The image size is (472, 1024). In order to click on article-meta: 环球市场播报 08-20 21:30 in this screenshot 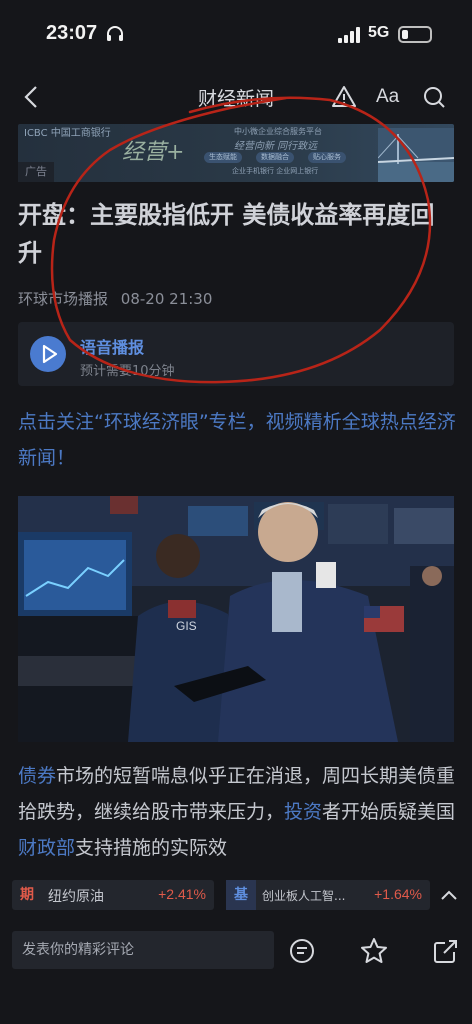, I will do `click(119, 298)`.